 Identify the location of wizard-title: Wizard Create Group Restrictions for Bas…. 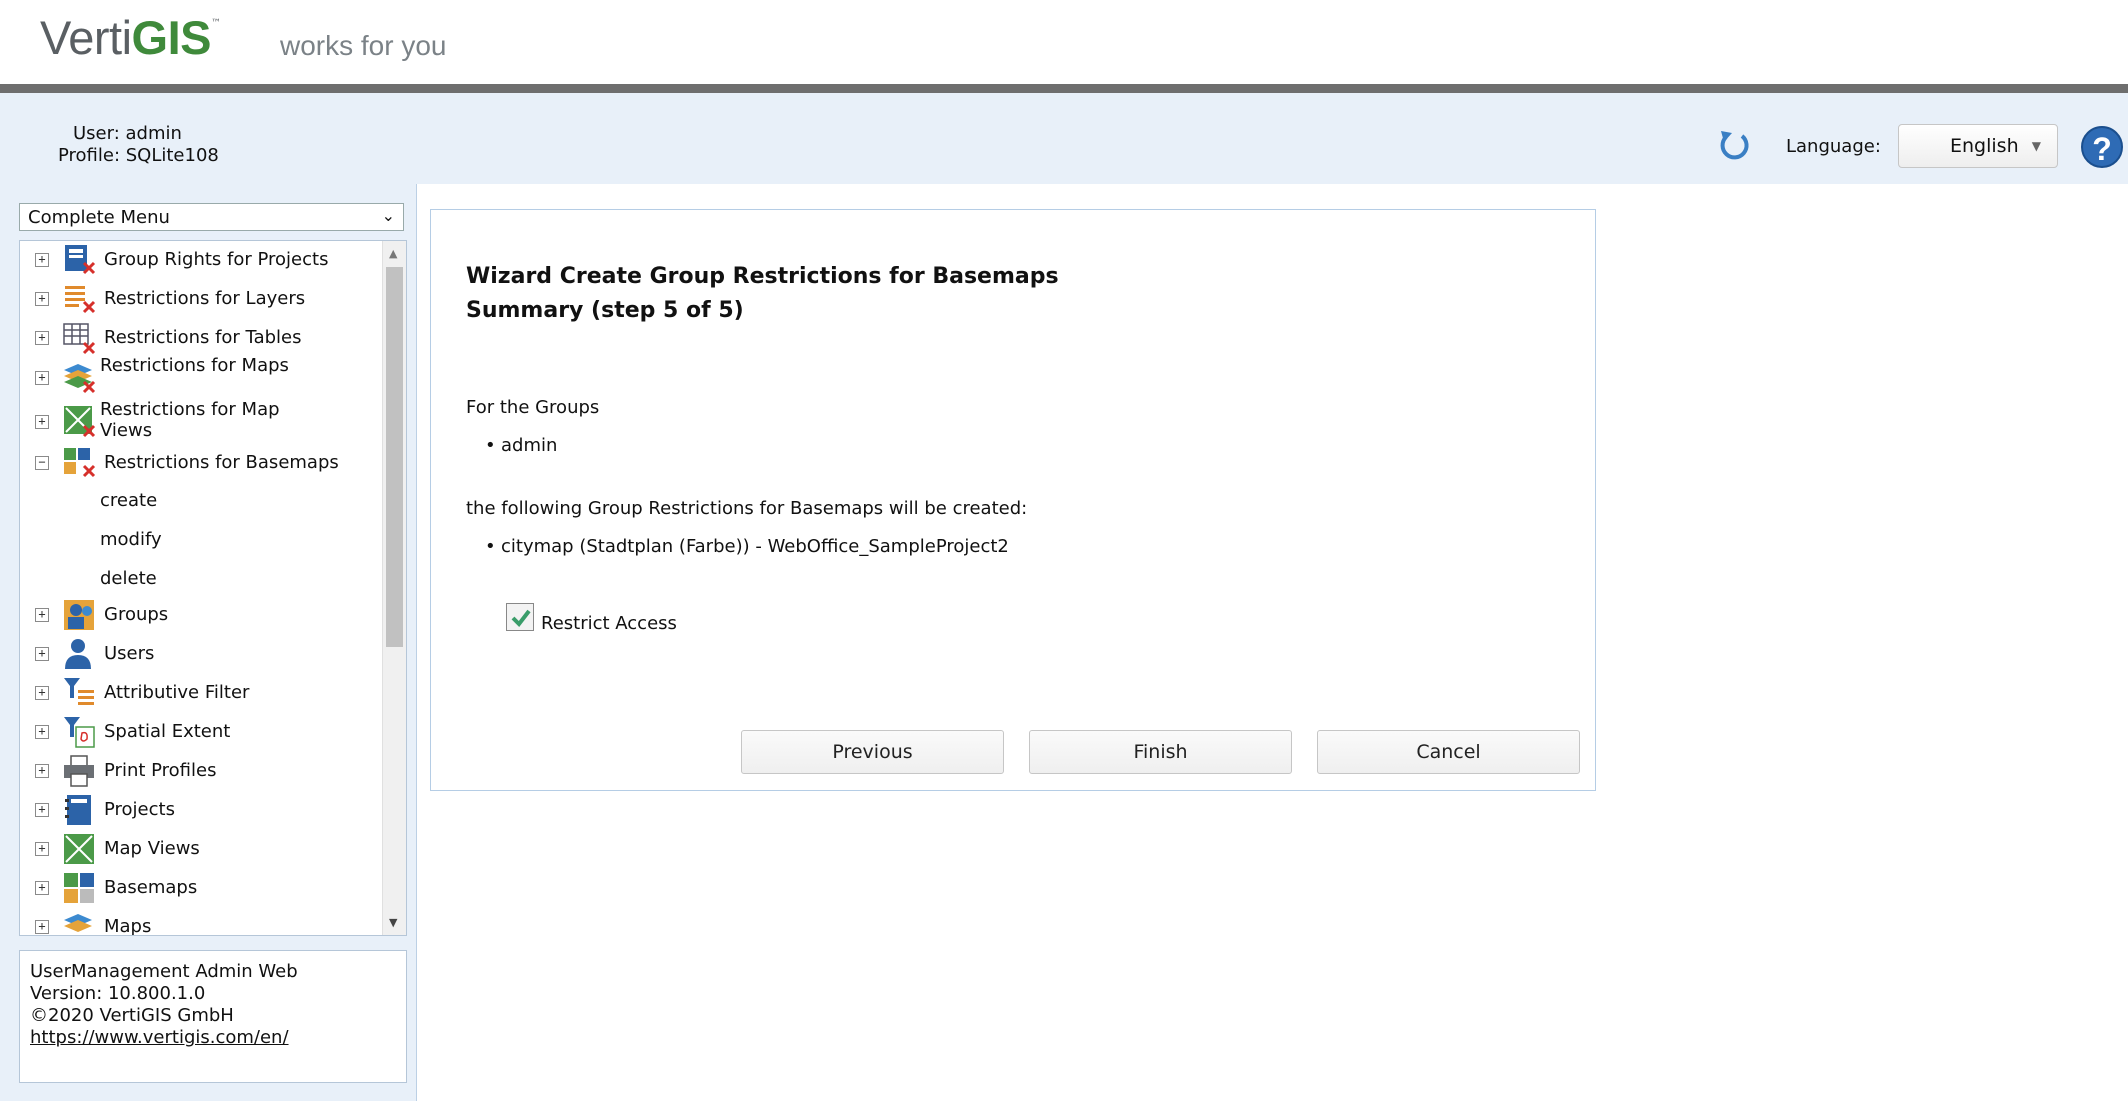
(762, 294).